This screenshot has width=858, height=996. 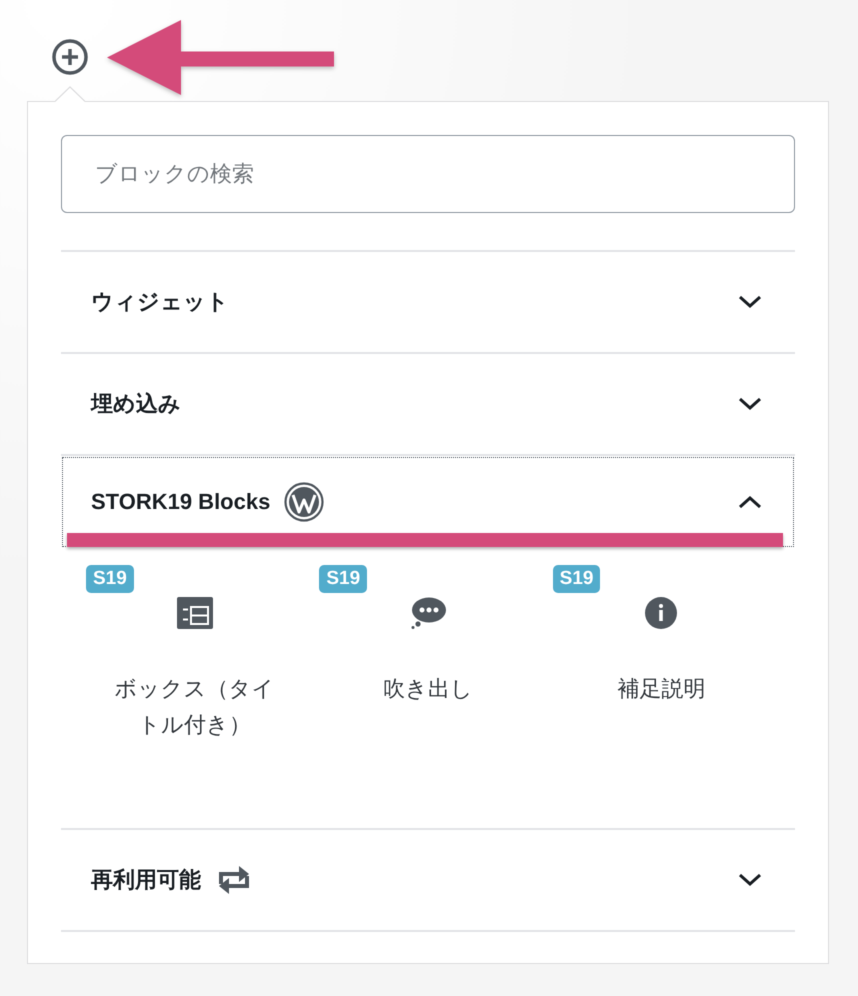 What do you see at coordinates (428, 880) in the screenshot?
I see `category-toggle: 再利用可能` at bounding box center [428, 880].